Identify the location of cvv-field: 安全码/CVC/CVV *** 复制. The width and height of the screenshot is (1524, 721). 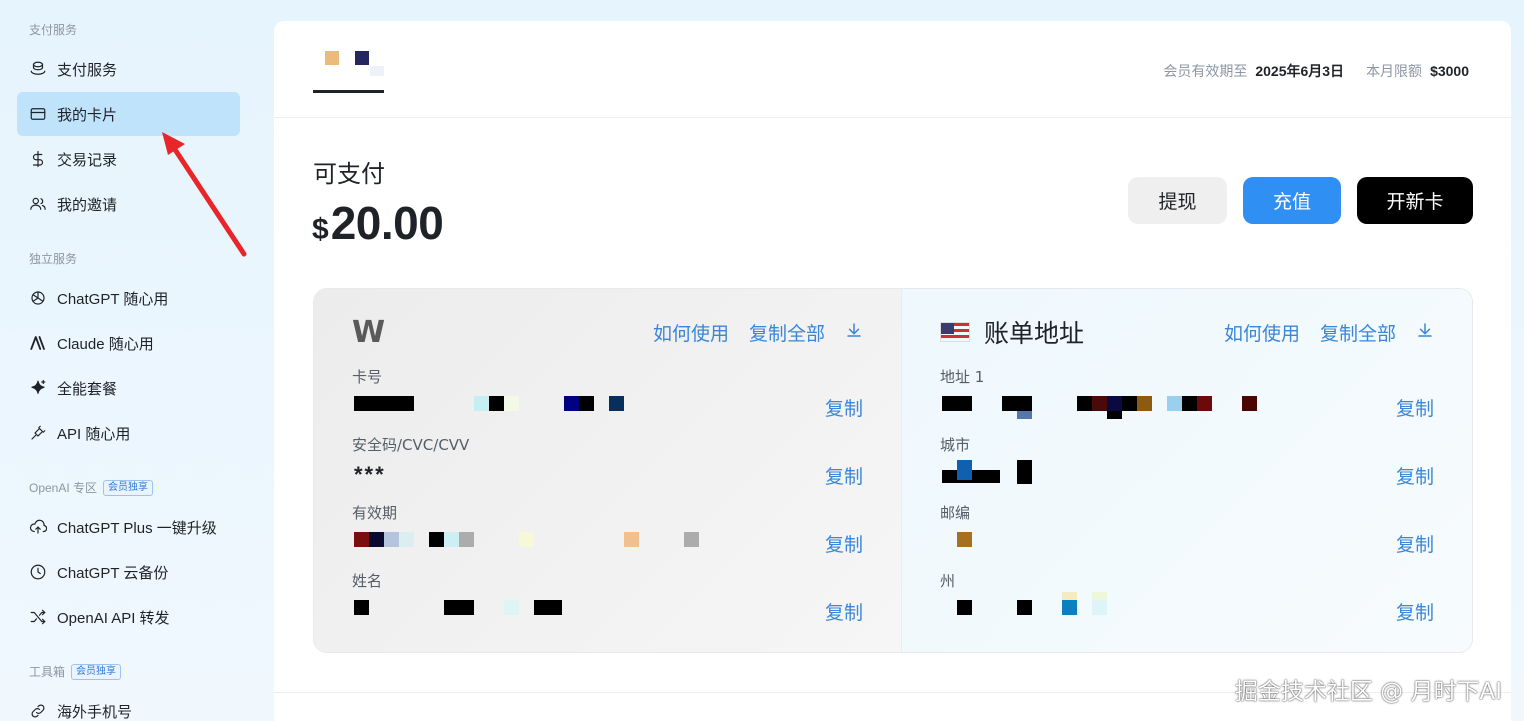
(607, 462).